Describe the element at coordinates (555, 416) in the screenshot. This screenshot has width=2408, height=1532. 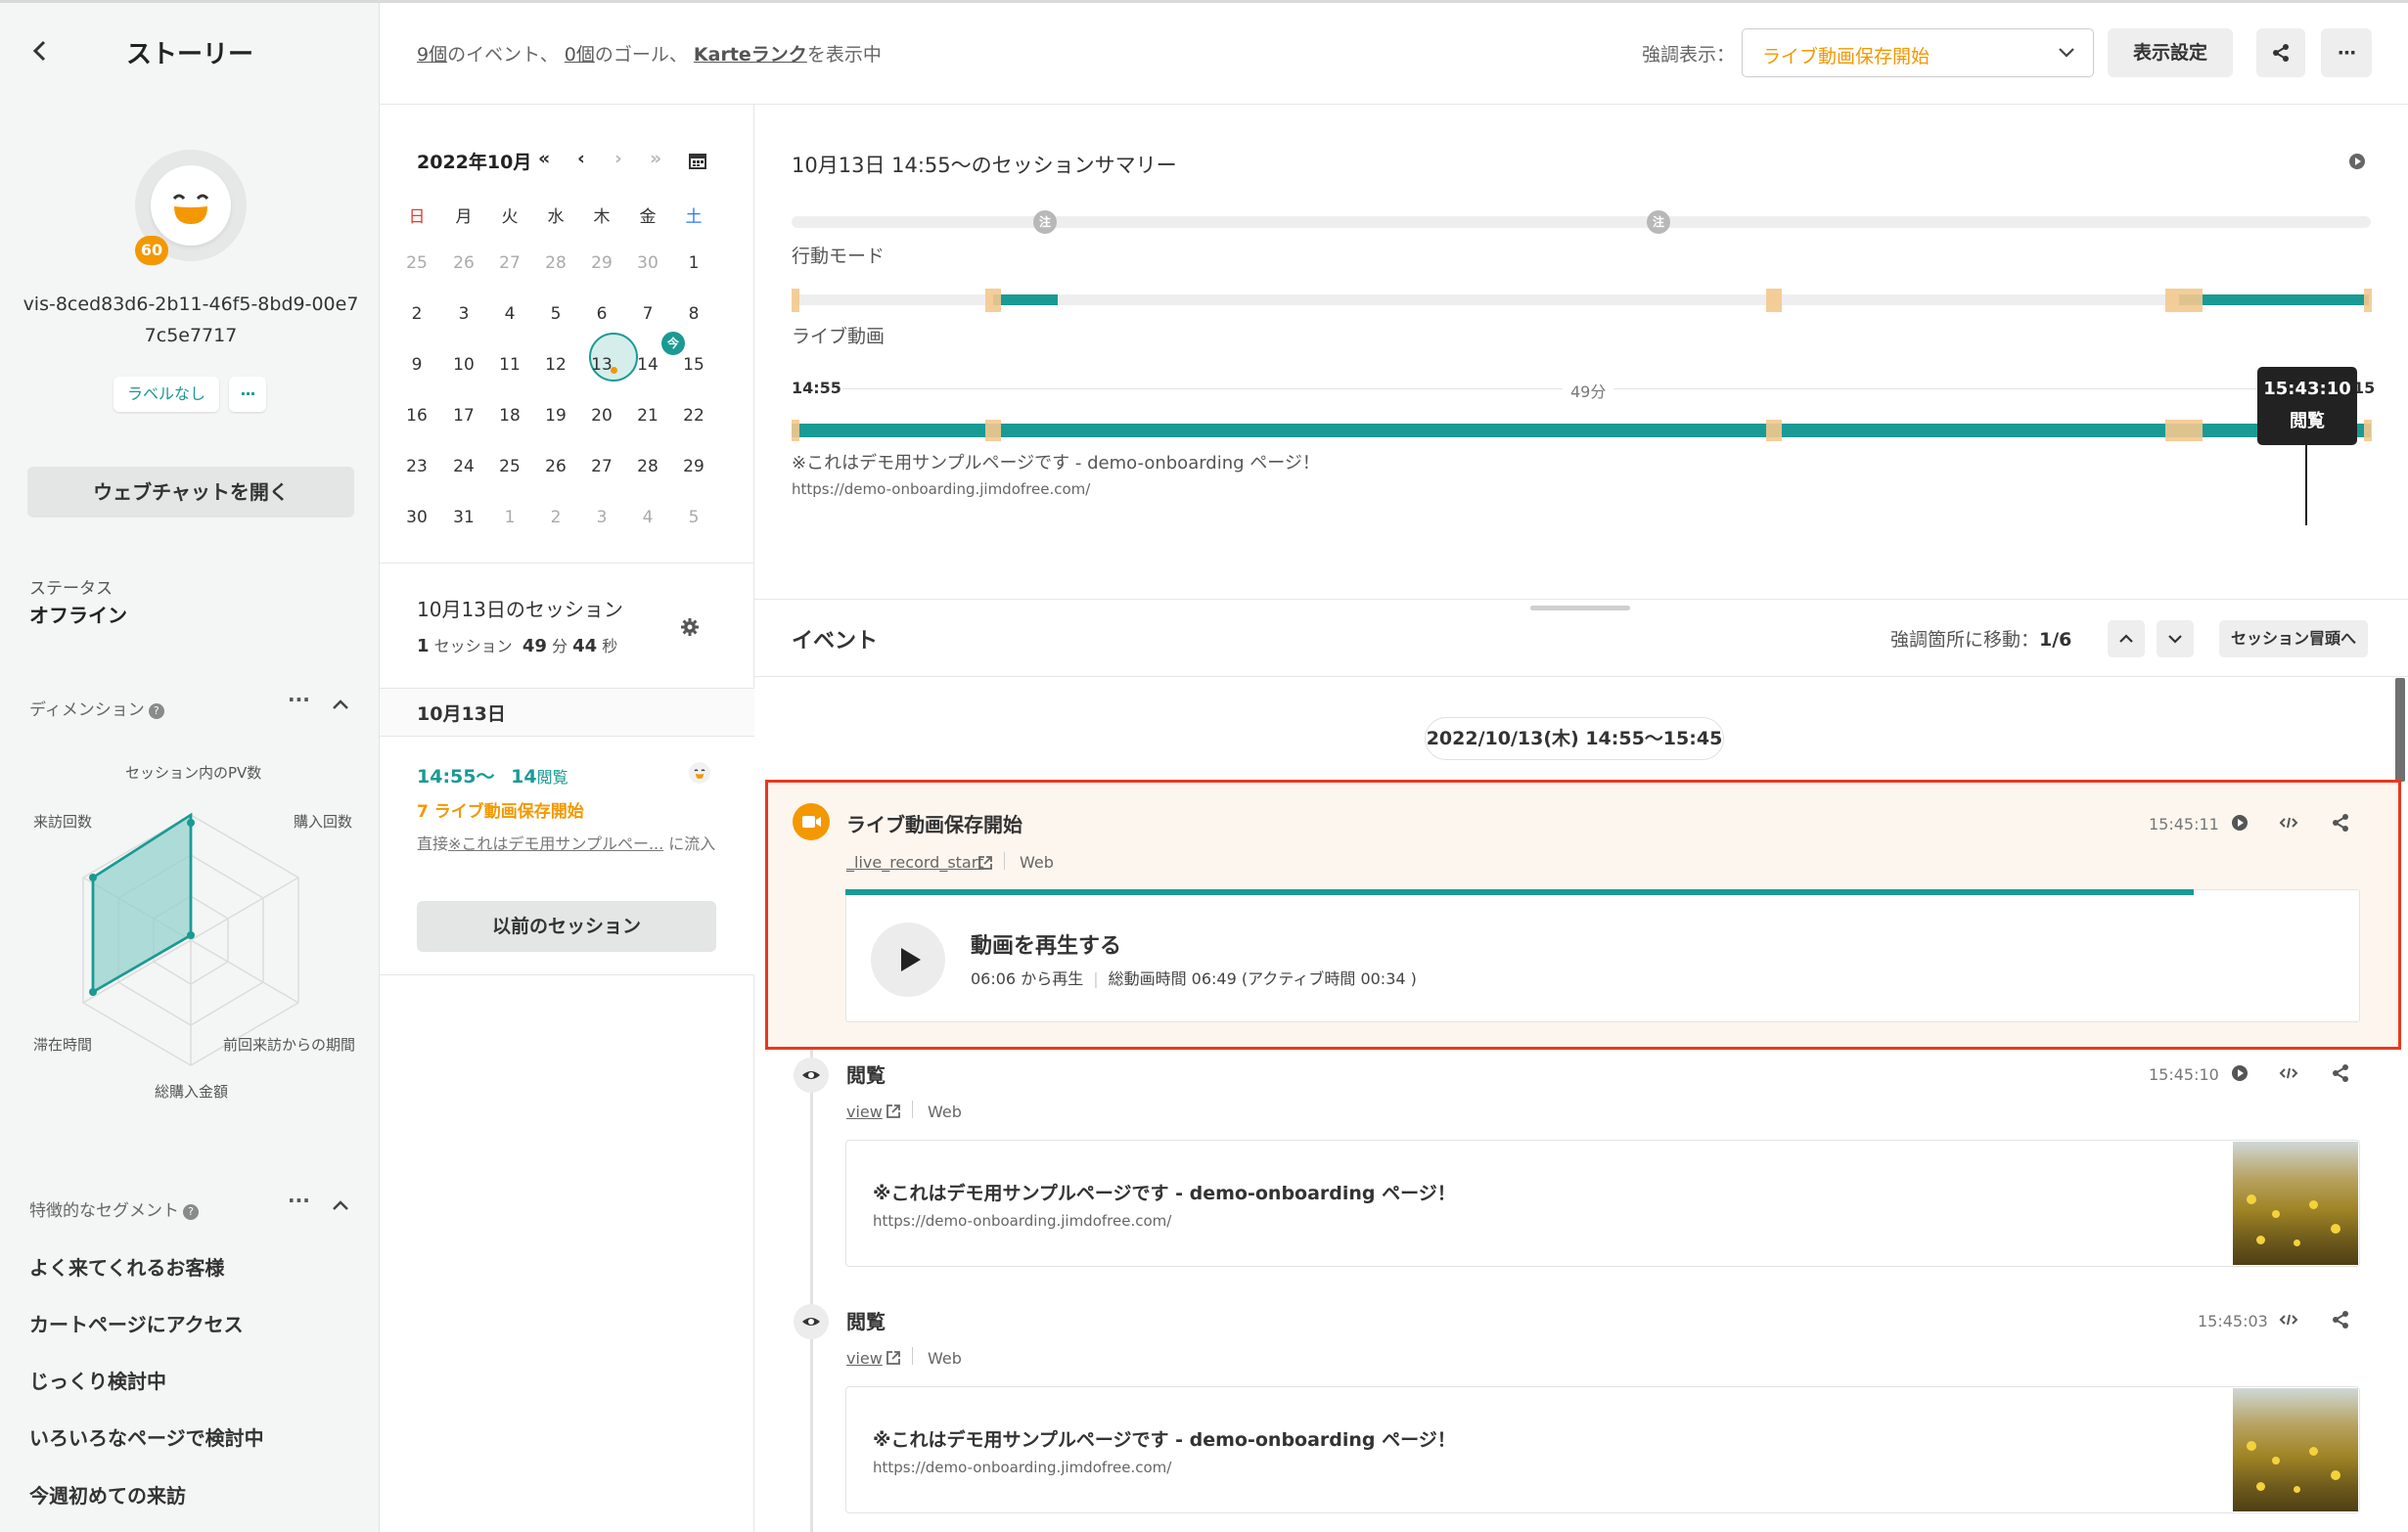
I see `calendar-day: 19` at that location.